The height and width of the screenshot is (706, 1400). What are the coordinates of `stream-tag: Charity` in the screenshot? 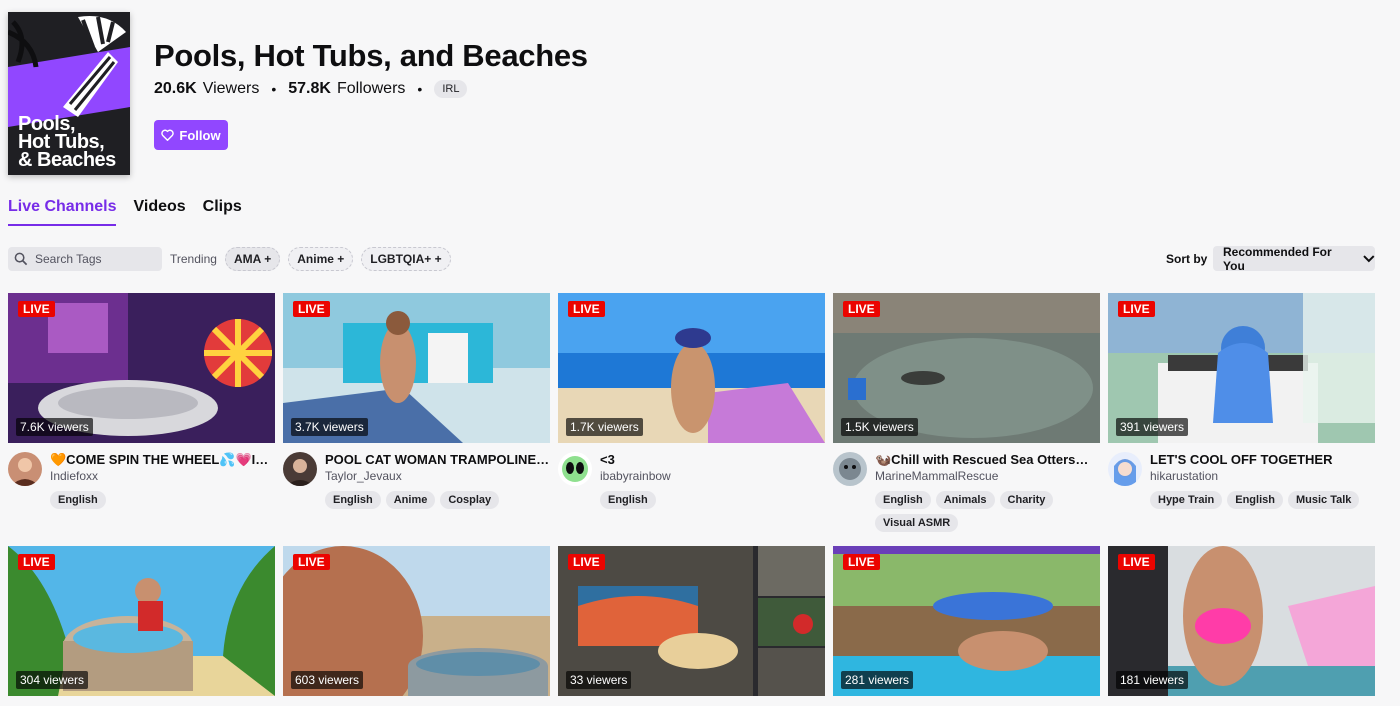 It's located at (1026, 500).